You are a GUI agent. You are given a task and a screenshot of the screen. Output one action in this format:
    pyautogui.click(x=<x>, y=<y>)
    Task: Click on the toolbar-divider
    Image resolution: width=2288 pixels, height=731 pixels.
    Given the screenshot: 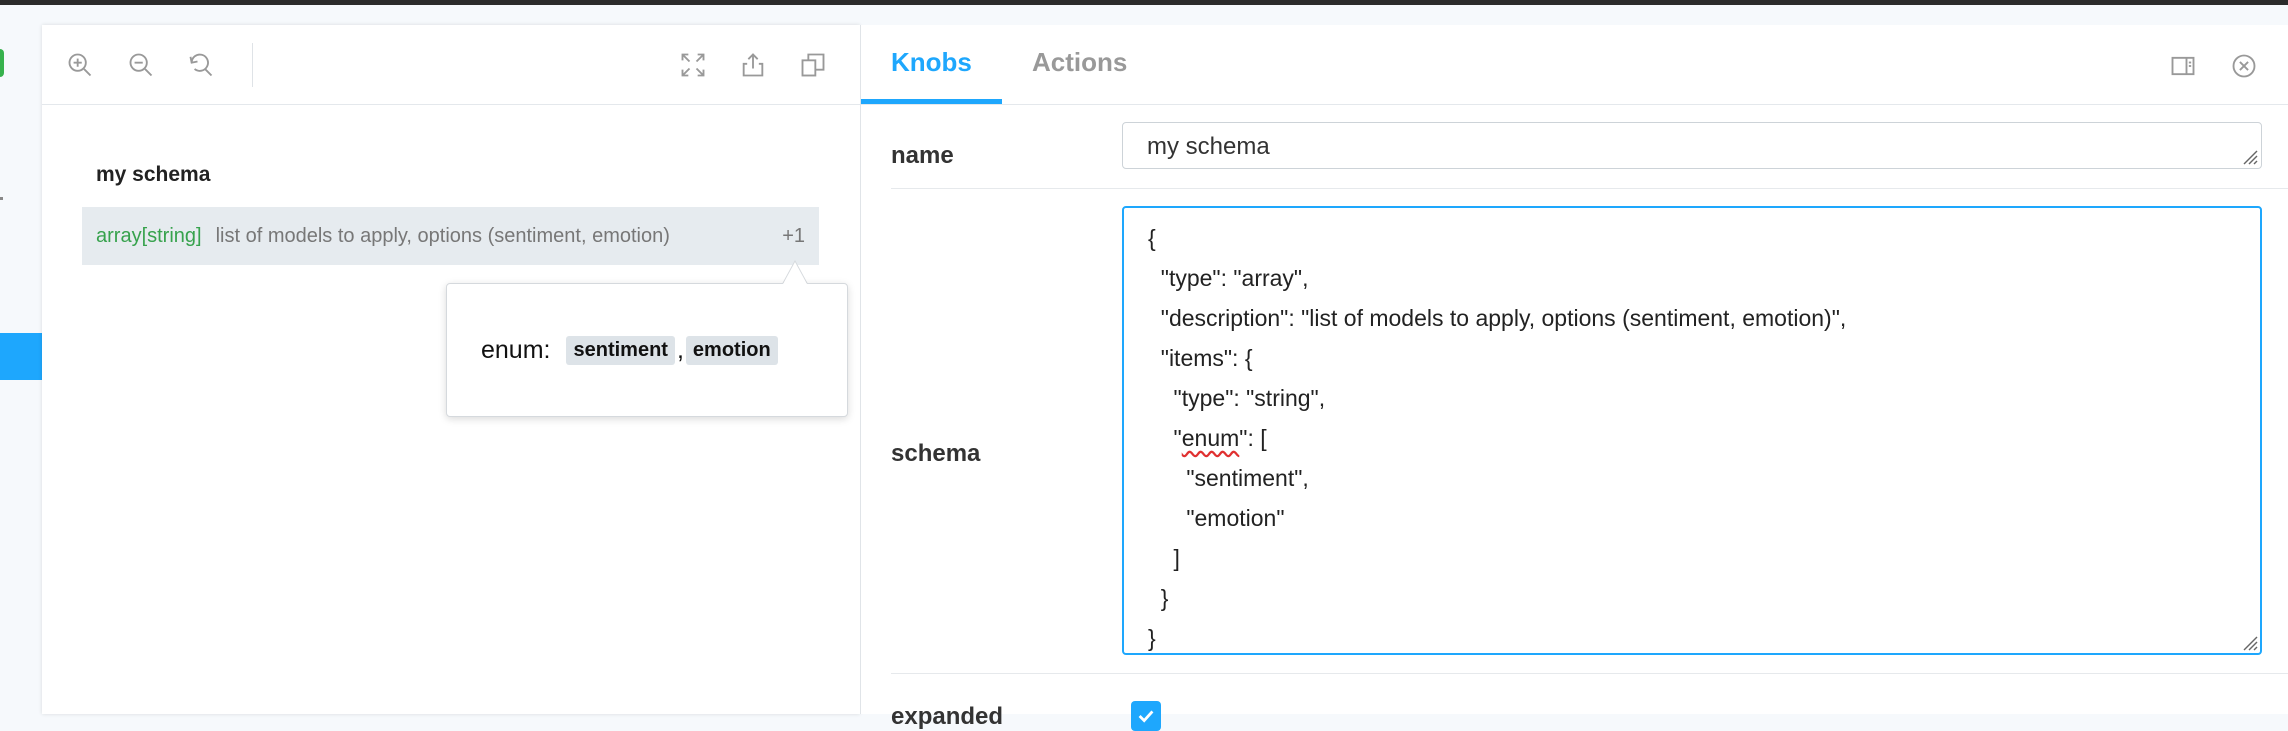 What is the action you would take?
    pyautogui.click(x=252, y=65)
    